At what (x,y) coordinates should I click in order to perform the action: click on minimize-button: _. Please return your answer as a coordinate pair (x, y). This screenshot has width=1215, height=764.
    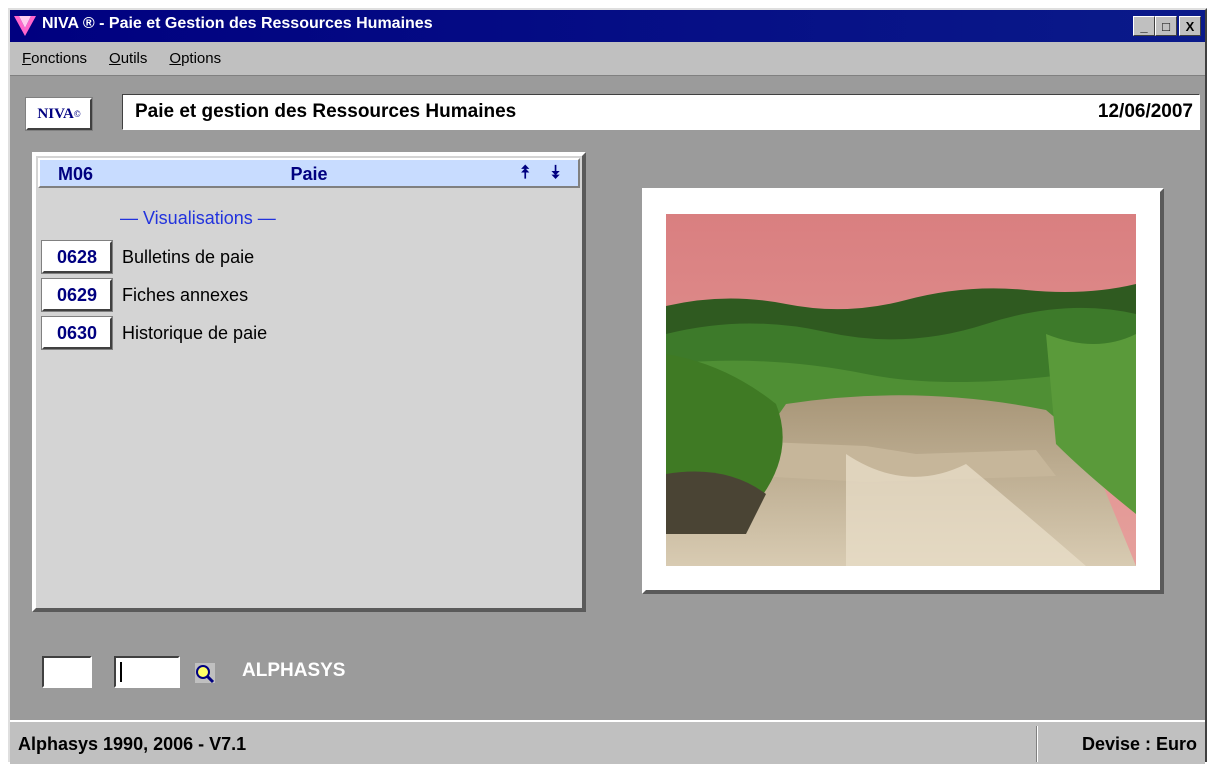
    Looking at the image, I should click on (1144, 26).